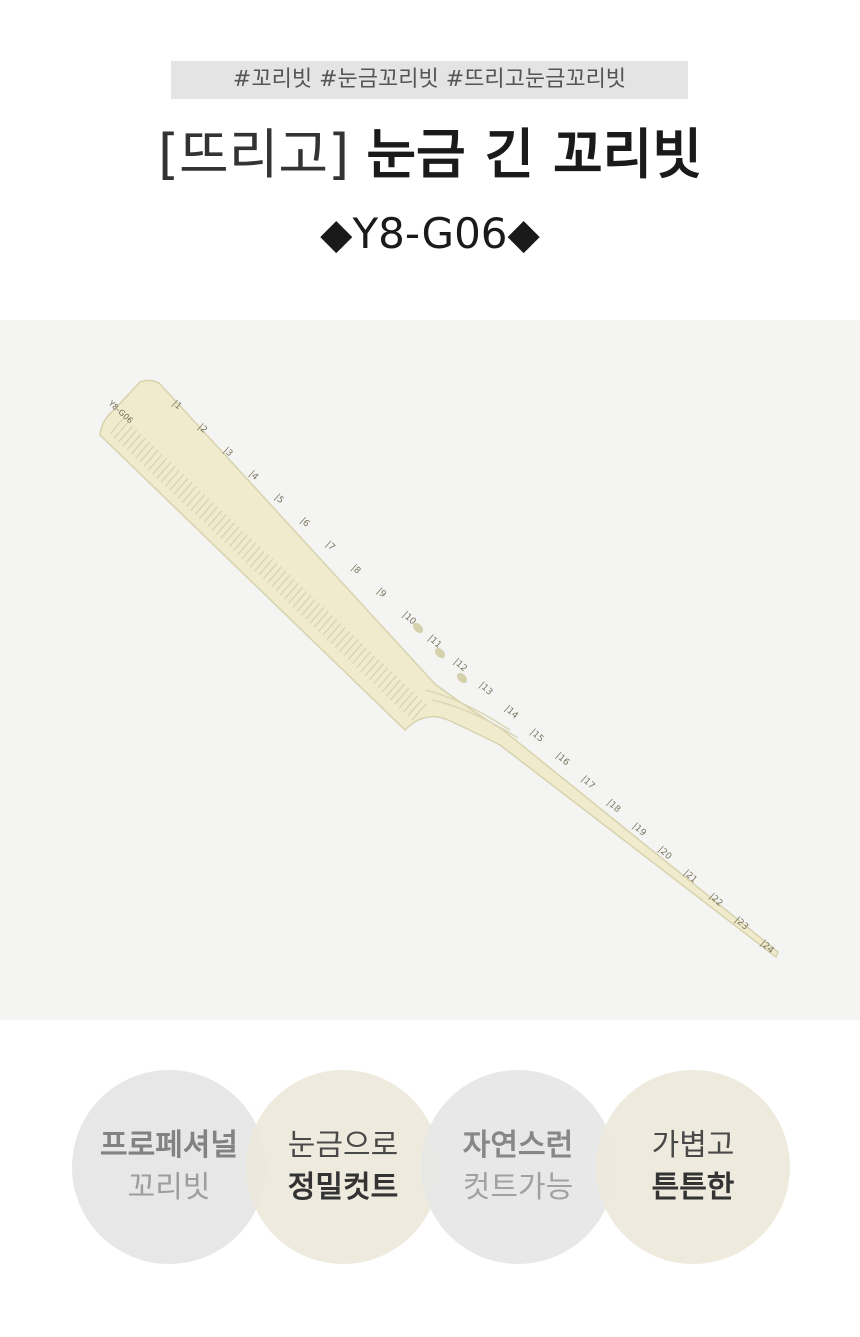  What do you see at coordinates (278, 499) in the screenshot?
I see `comb-scale-label: |5` at bounding box center [278, 499].